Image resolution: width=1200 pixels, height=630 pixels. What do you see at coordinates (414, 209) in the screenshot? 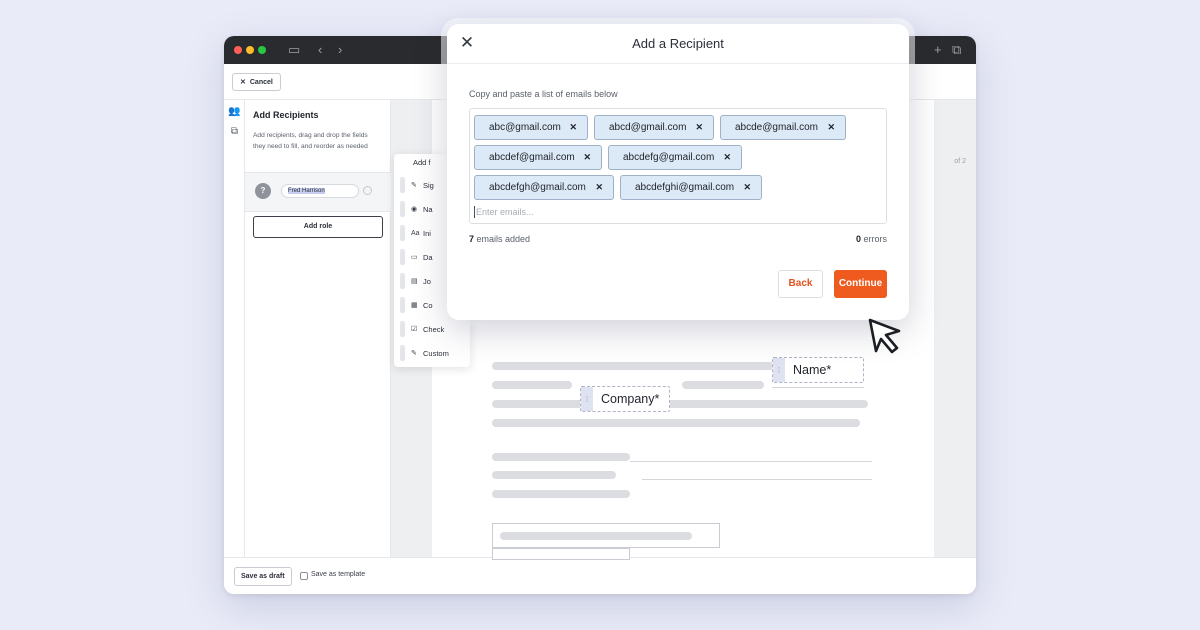
I see `person-icon: ◉` at bounding box center [414, 209].